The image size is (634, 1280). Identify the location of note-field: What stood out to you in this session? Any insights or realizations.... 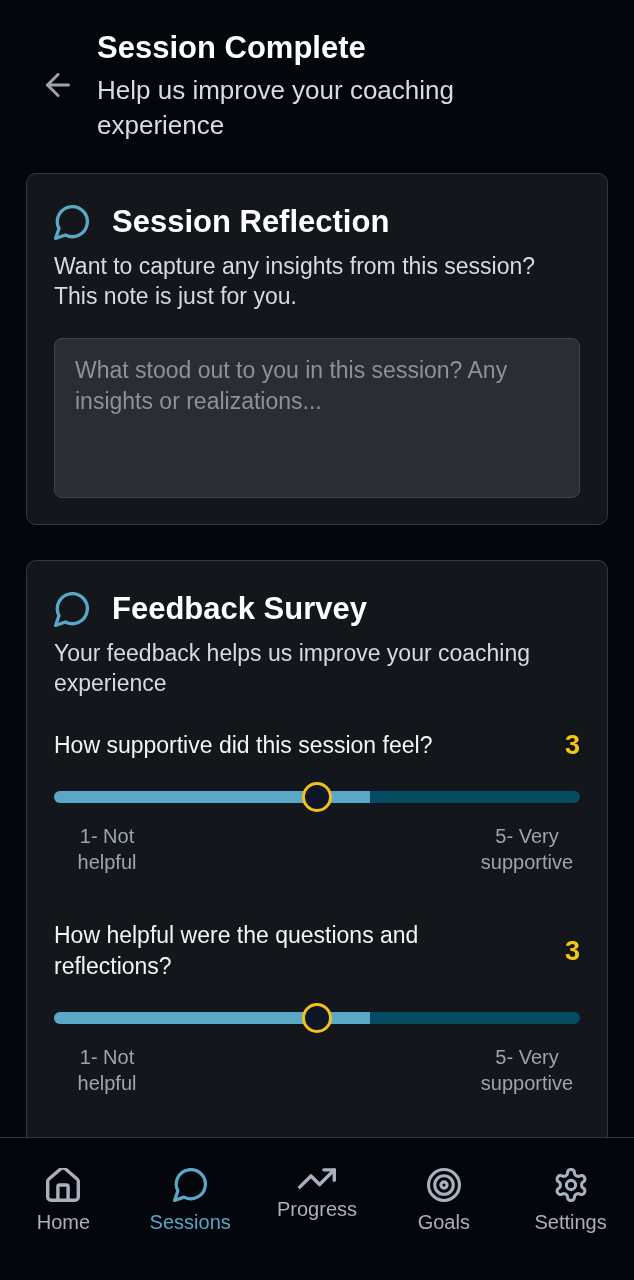
(317, 418).